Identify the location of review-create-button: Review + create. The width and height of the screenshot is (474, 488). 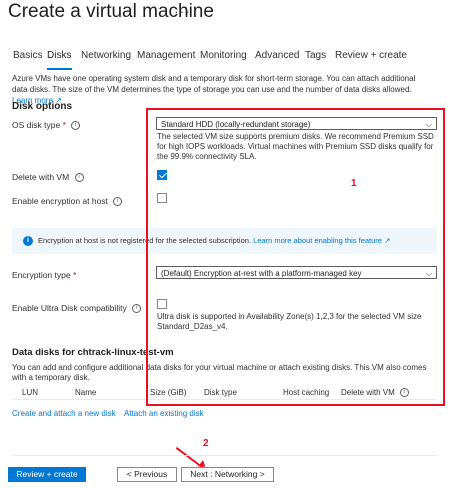
(47, 474).